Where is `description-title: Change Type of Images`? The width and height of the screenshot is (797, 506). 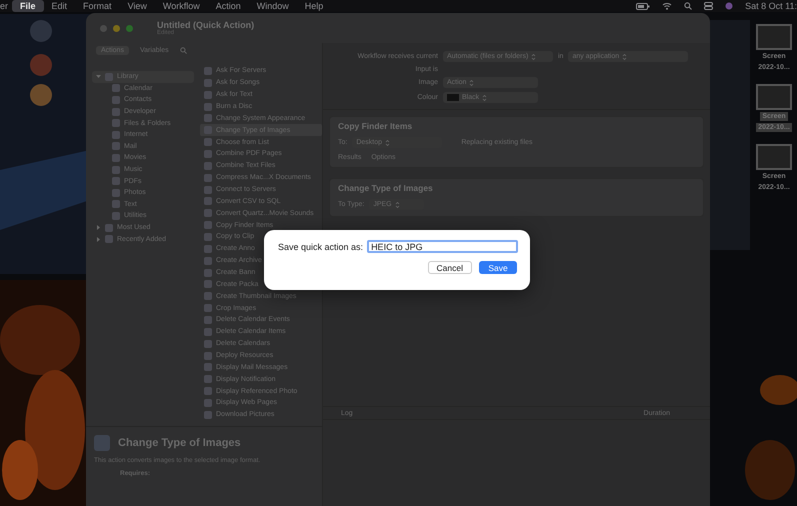 description-title: Change Type of Images is located at coordinates (179, 443).